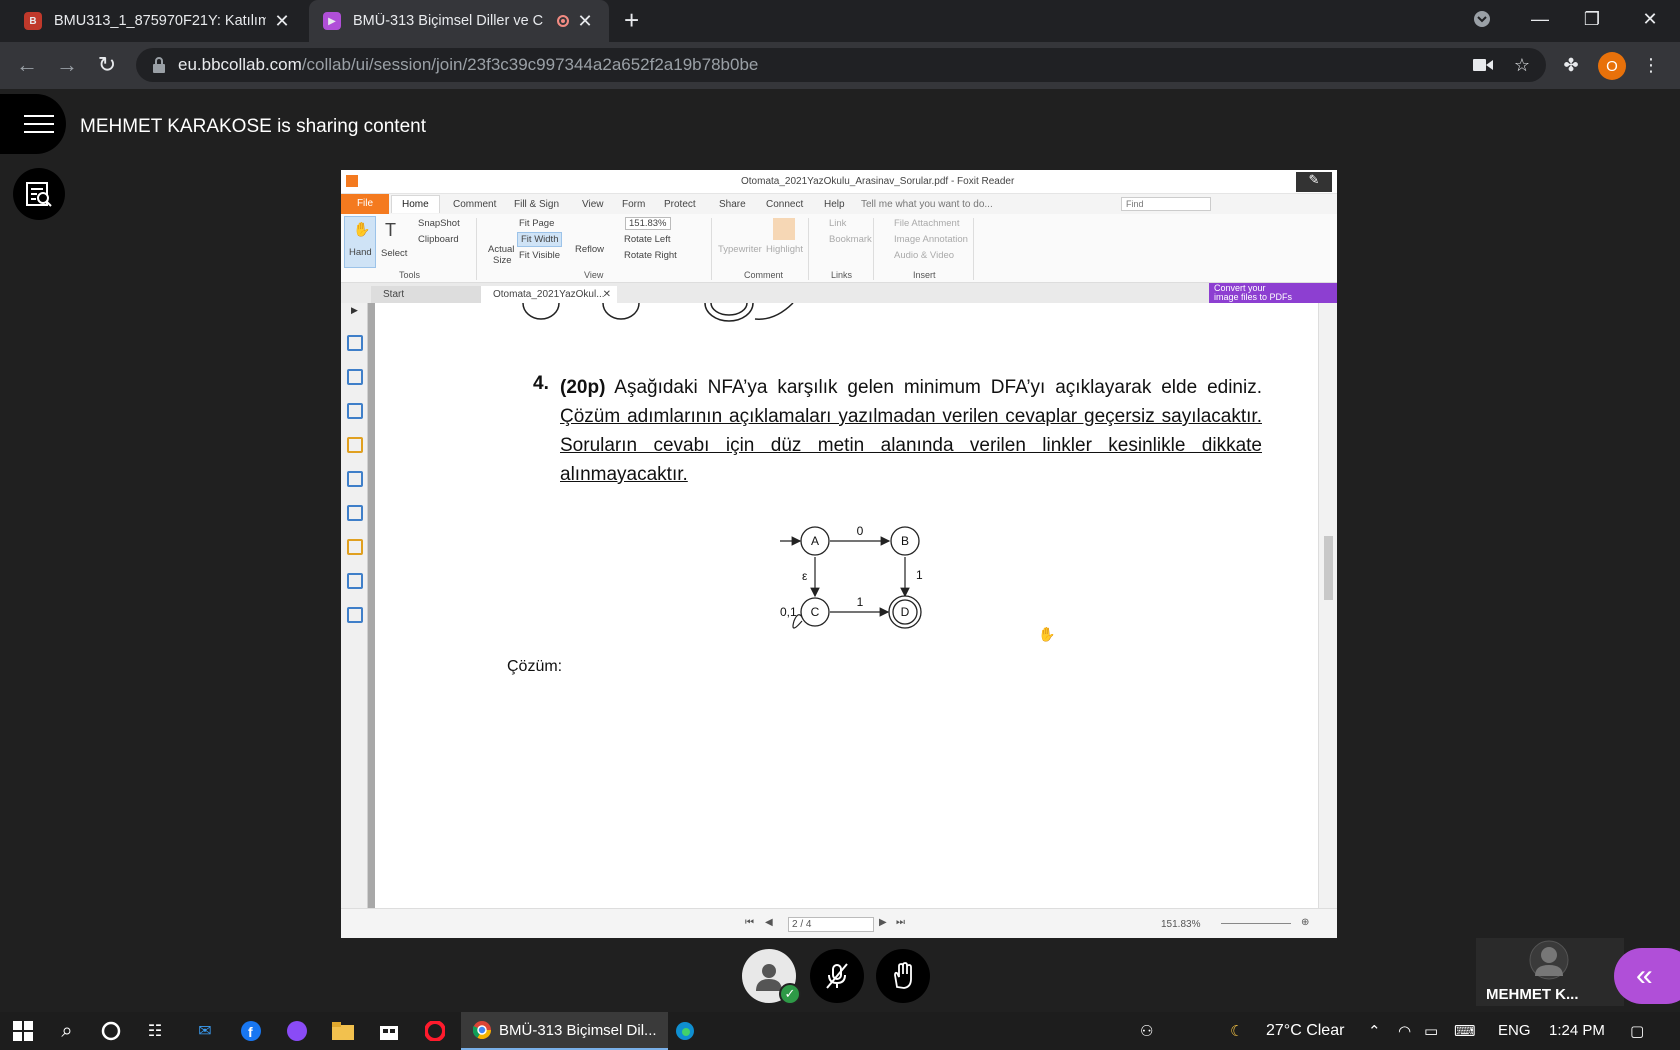 The image size is (1680, 1050). What do you see at coordinates (39, 194) in the screenshot?
I see `content-viewer-icon` at bounding box center [39, 194].